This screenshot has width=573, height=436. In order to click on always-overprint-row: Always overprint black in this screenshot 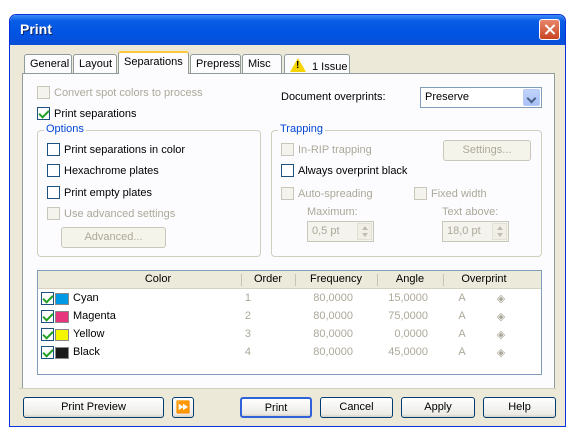, I will do `click(344, 170)`.